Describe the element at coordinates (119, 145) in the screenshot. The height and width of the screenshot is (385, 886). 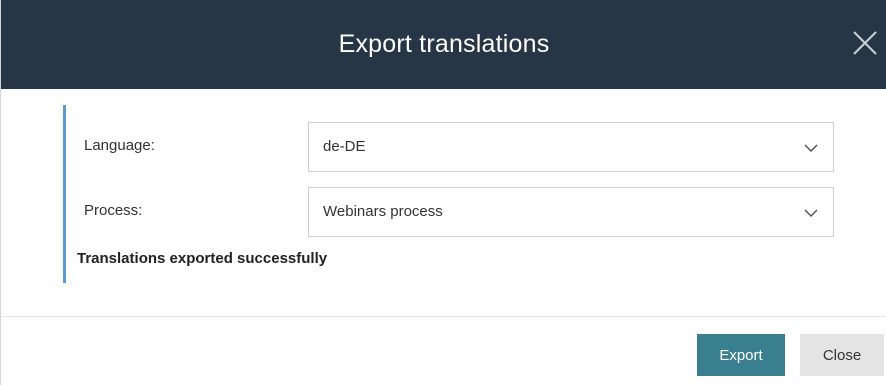
I see `language-label: Language:` at that location.